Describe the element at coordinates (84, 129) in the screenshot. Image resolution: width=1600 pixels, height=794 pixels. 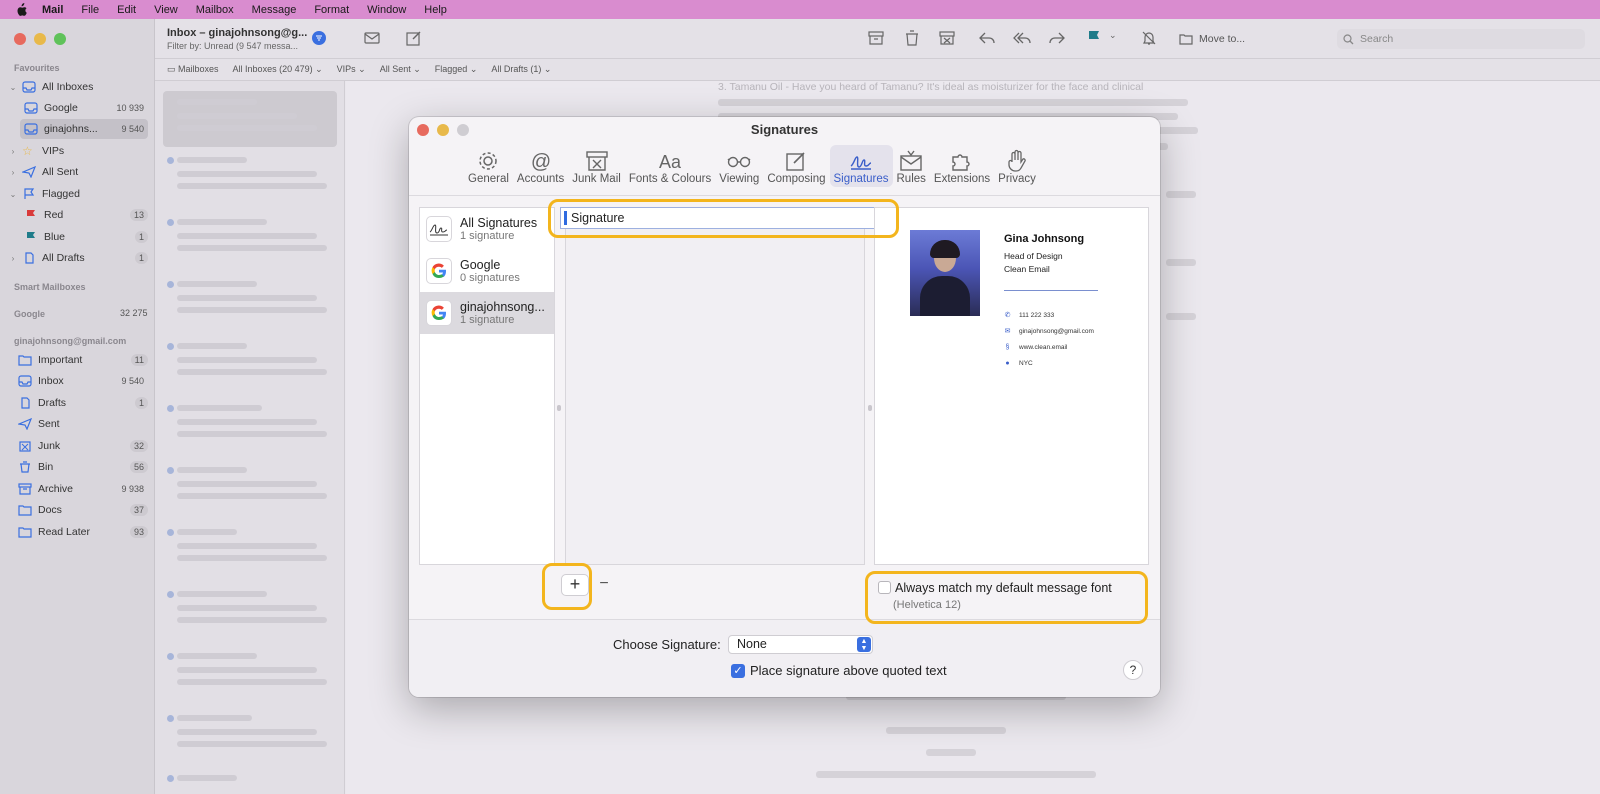
I see `sidebar-item-gina-inbox: ginajohns... 9 540` at that location.